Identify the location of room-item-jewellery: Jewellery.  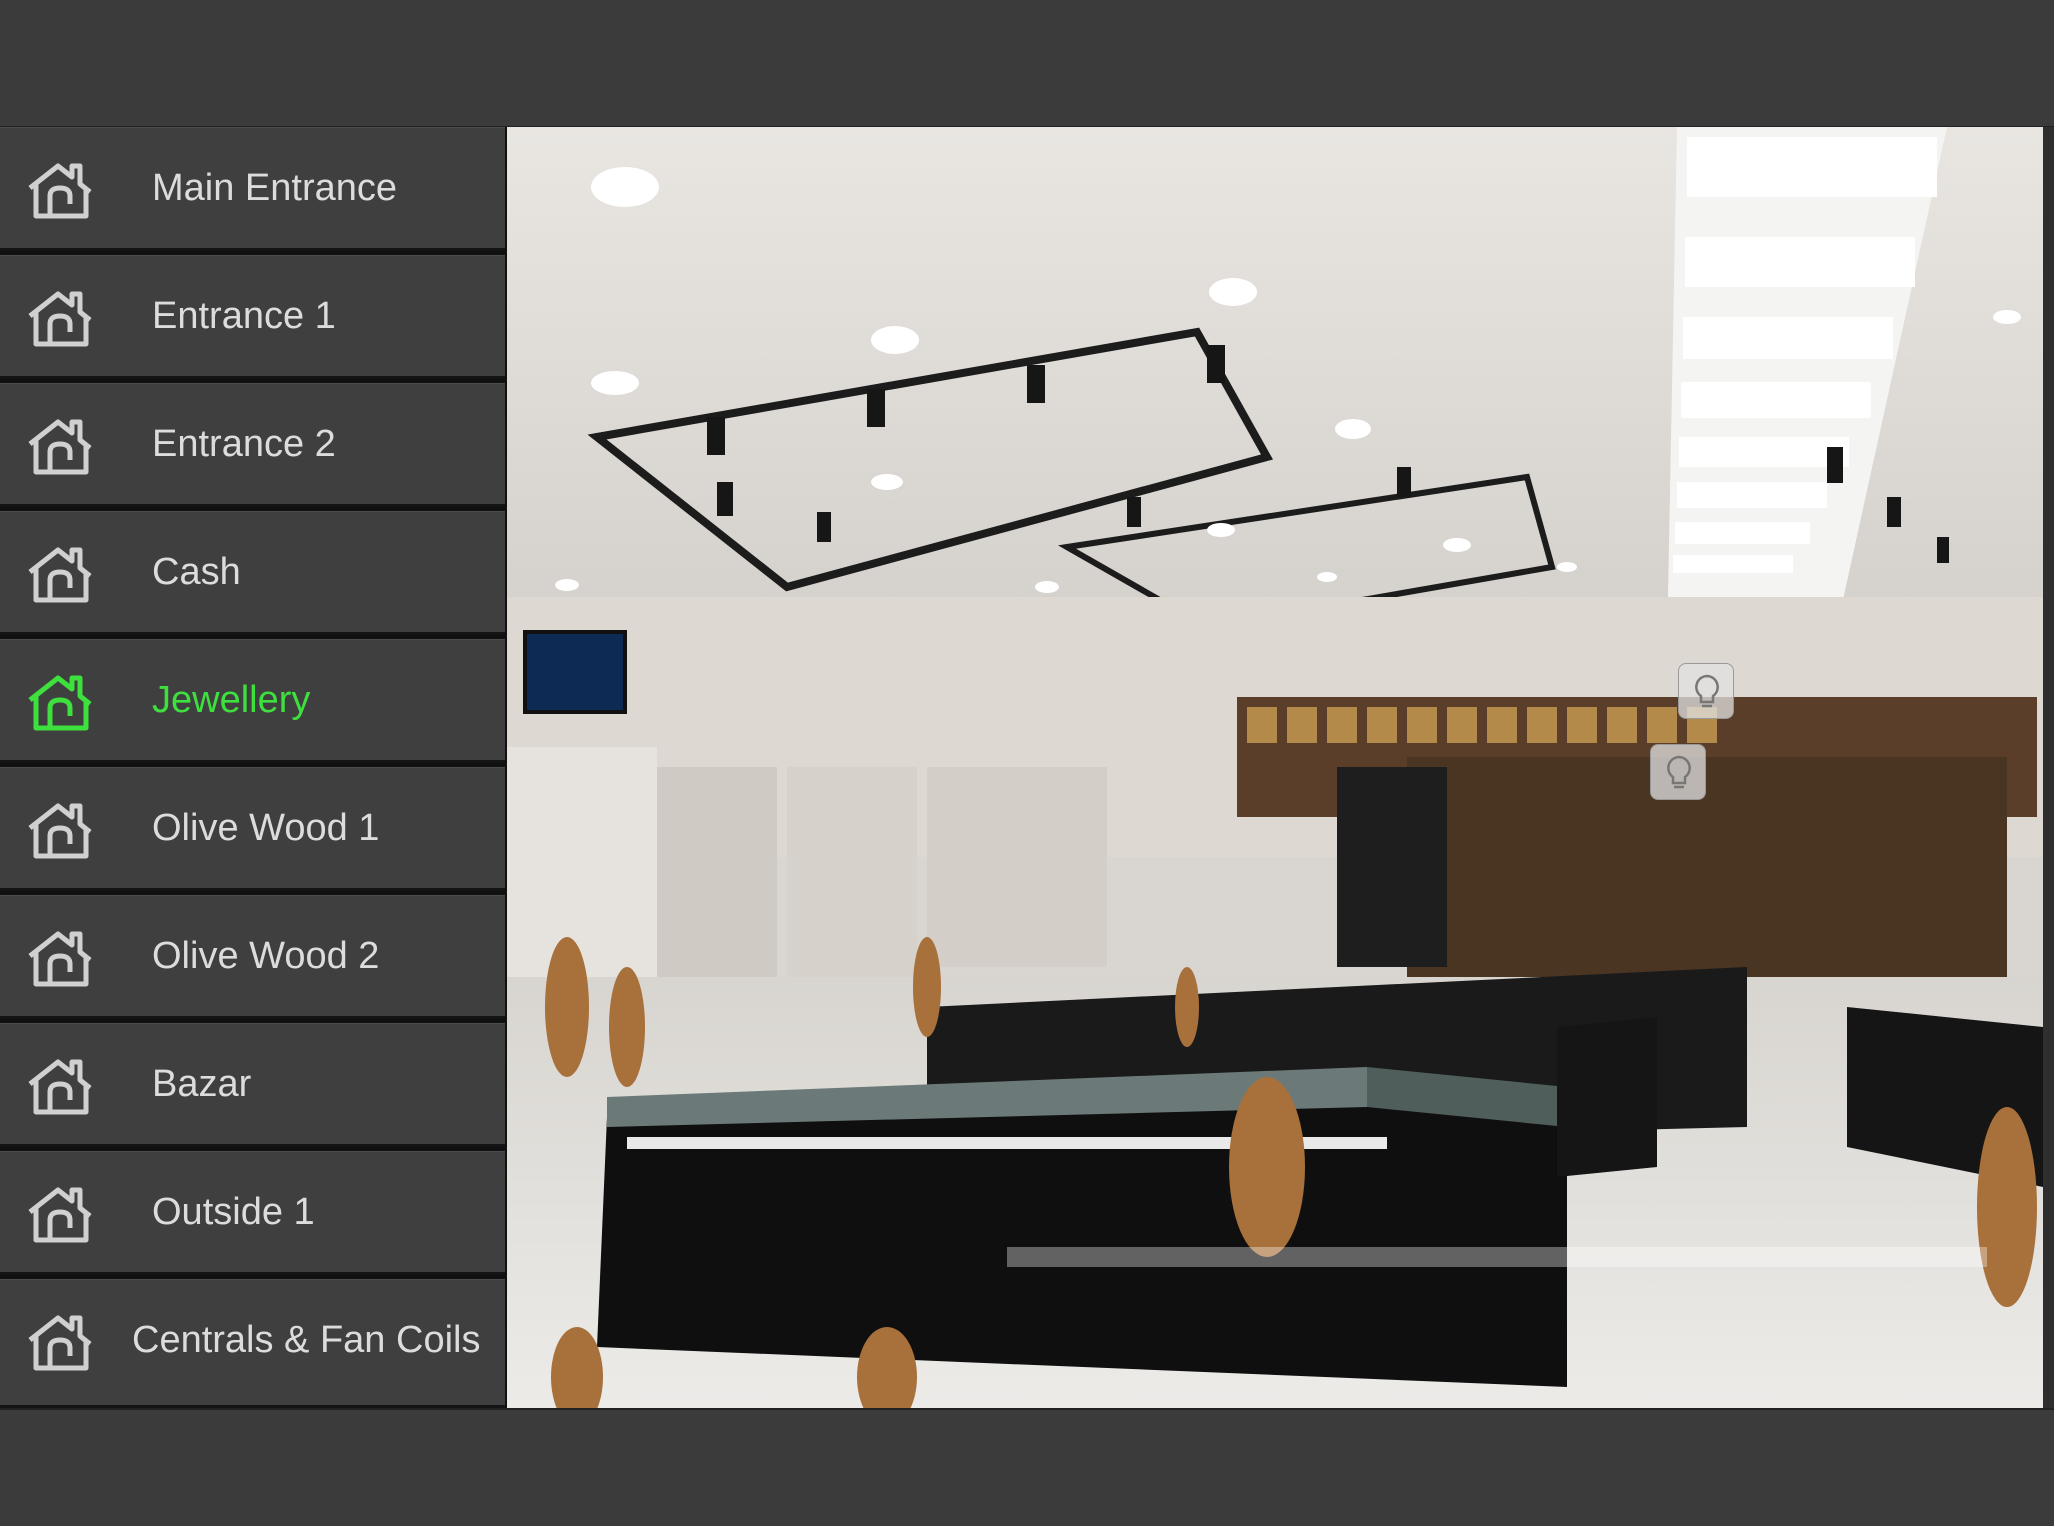
(252, 701).